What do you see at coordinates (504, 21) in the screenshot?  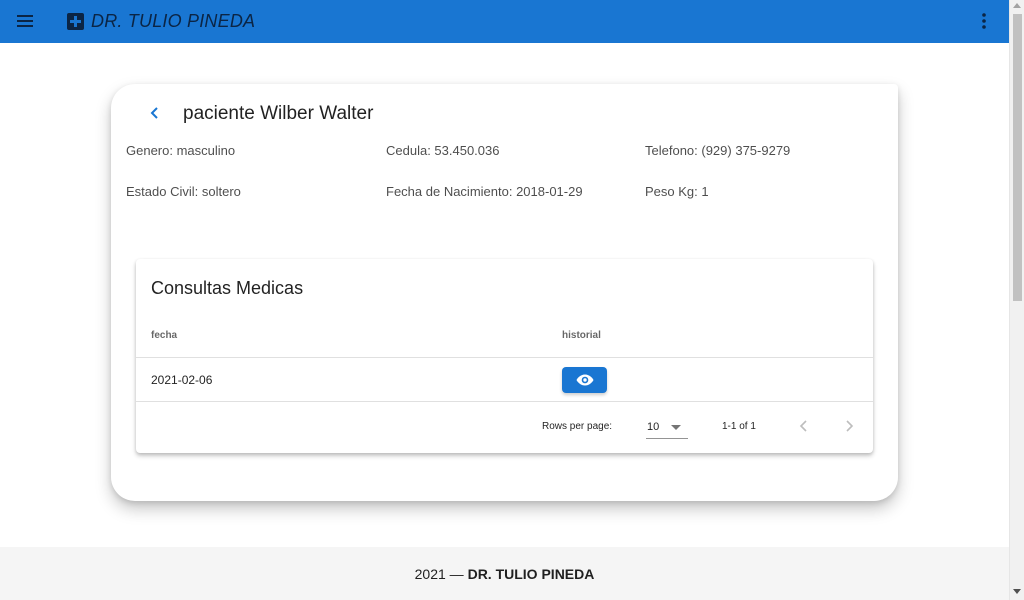 I see `app-bar: DR. TULIO PINEDA` at bounding box center [504, 21].